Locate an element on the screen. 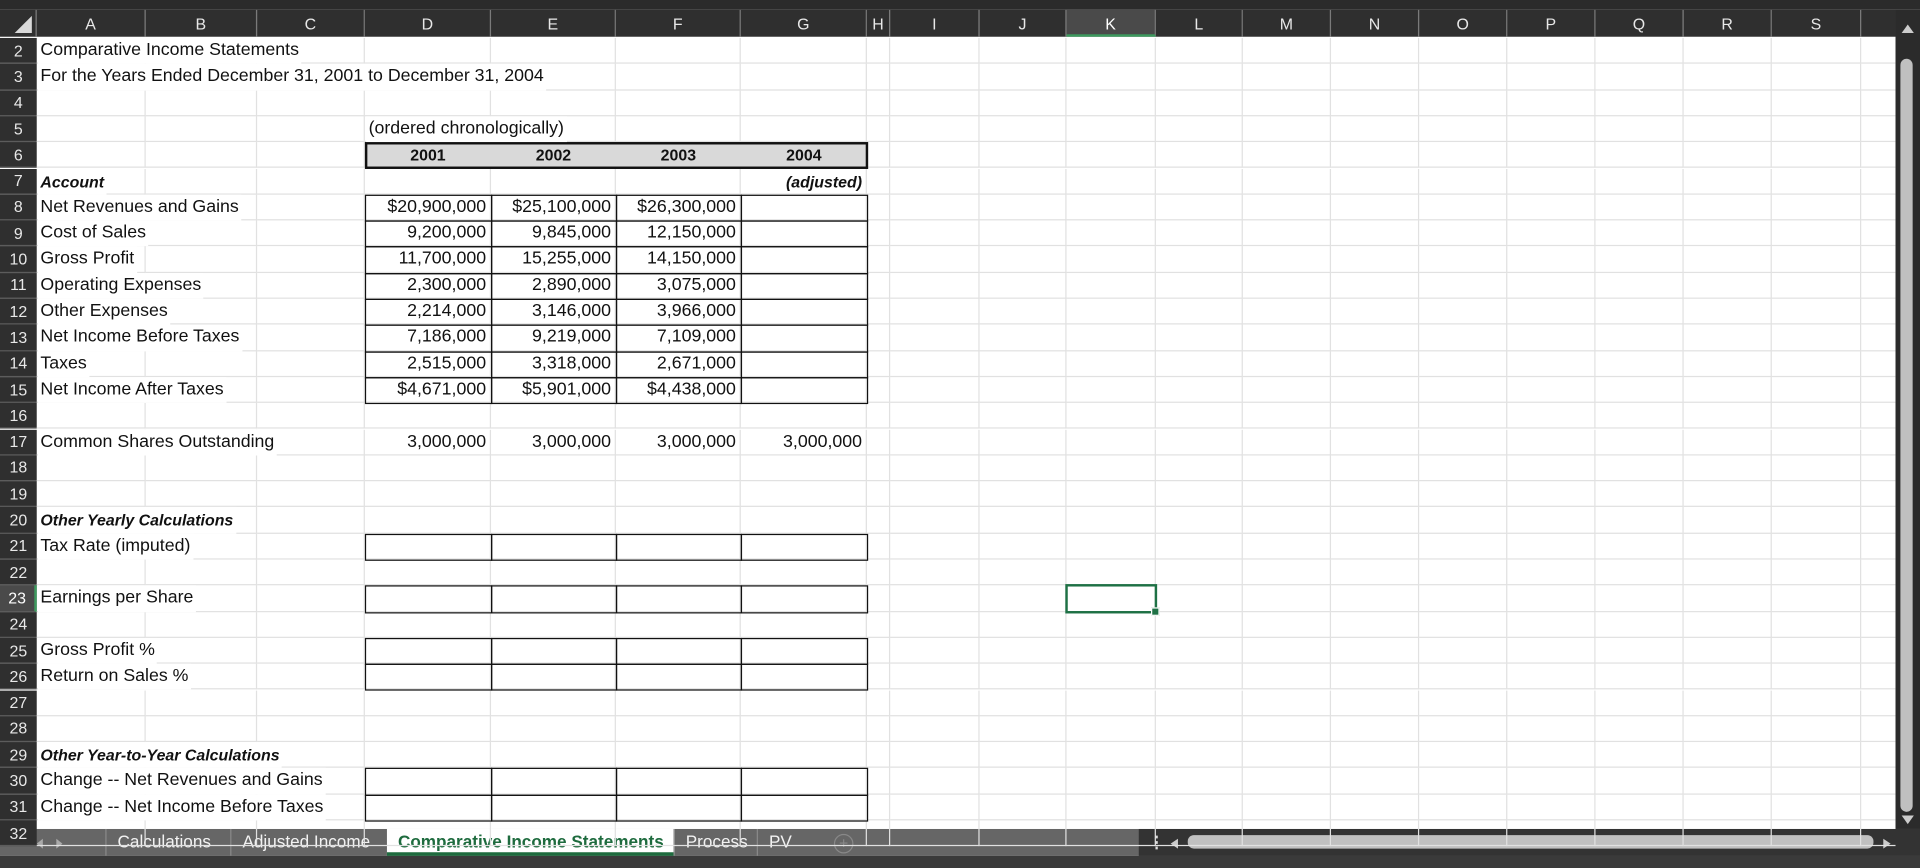 The height and width of the screenshot is (868, 1920). row-header-20: 20 is located at coordinates (18, 520).